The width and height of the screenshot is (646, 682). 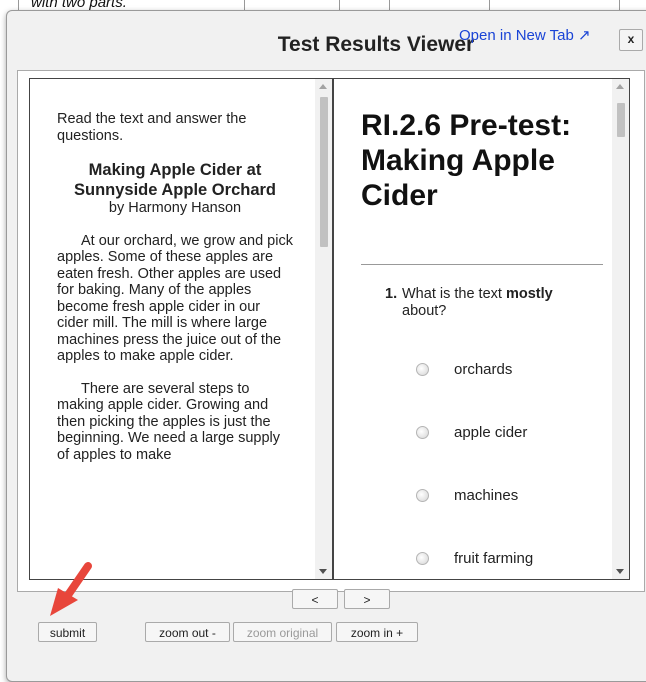 I want to click on submit-button: submit, so click(x=67, y=632).